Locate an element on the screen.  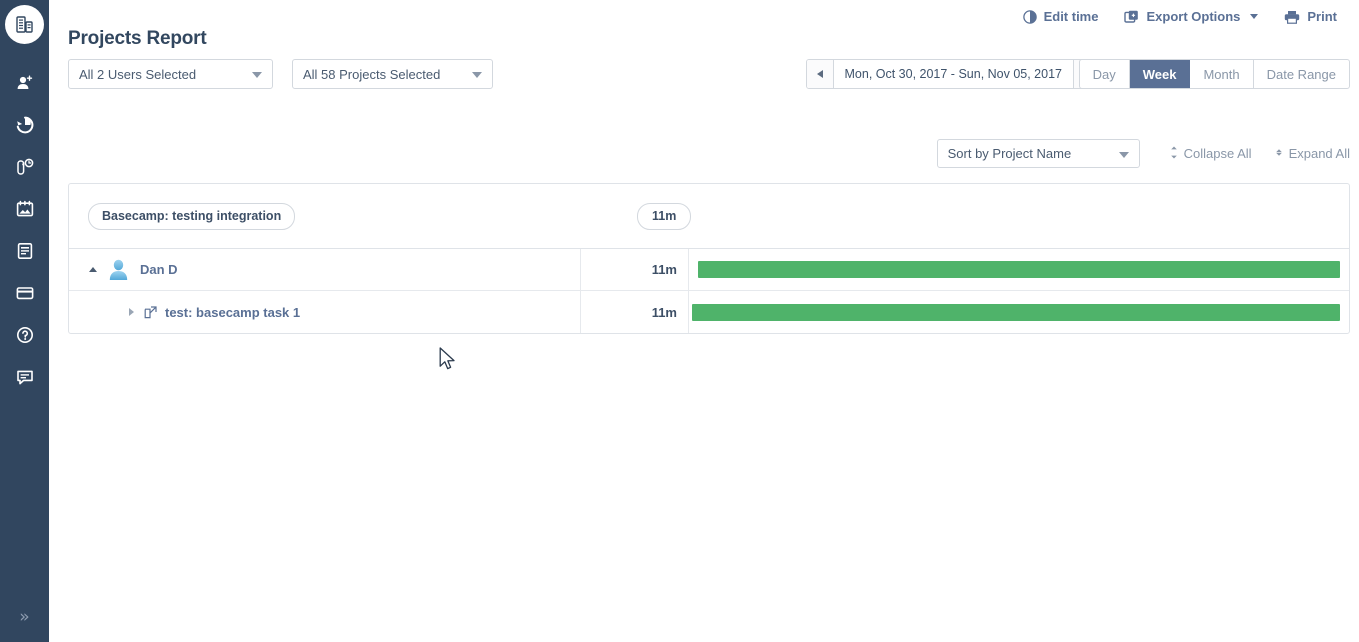
user-row-bar-cell is located at coordinates (1019, 269).